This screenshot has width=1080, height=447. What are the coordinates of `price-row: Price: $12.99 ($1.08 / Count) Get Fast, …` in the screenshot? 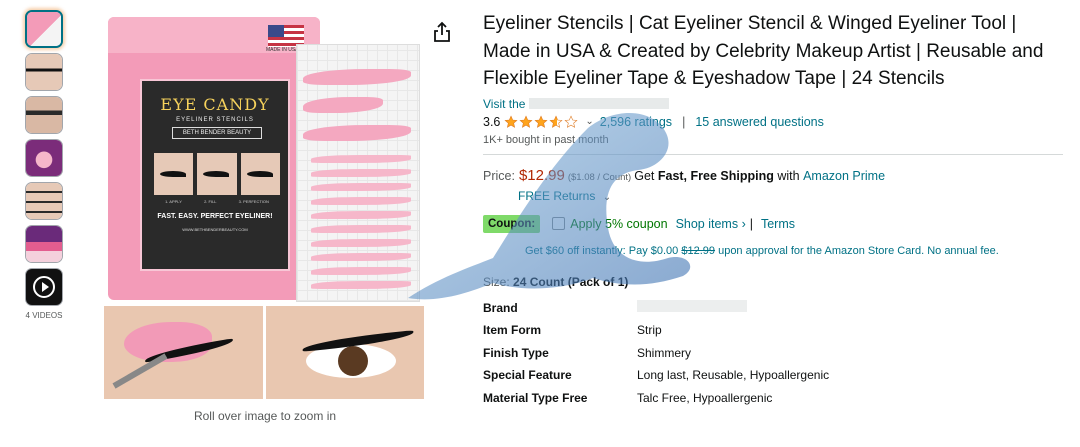 It's located at (775, 175).